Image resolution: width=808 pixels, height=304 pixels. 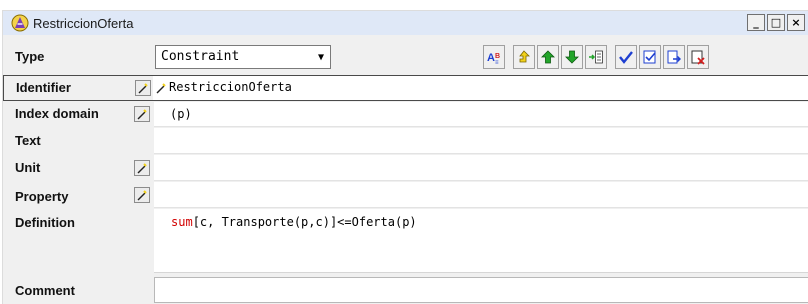 I want to click on identifier-wizard-button, so click(x=143, y=88).